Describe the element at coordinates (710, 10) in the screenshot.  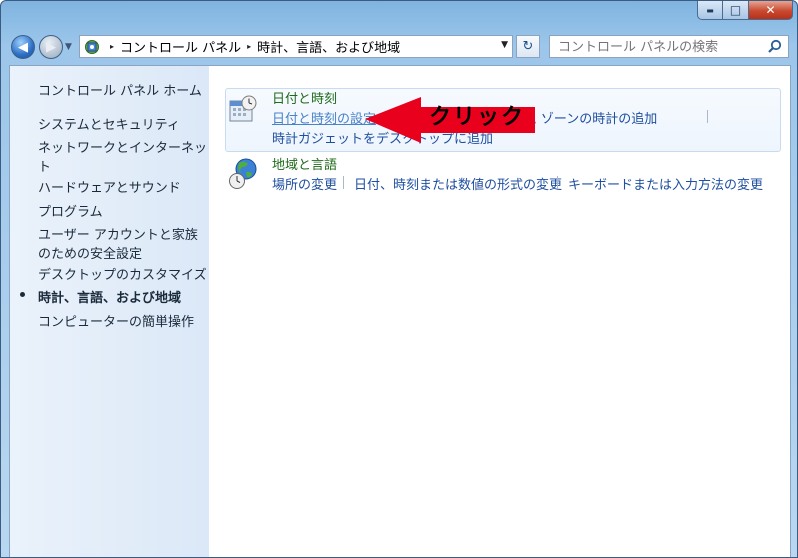
I see `minimize-button: ▬` at that location.